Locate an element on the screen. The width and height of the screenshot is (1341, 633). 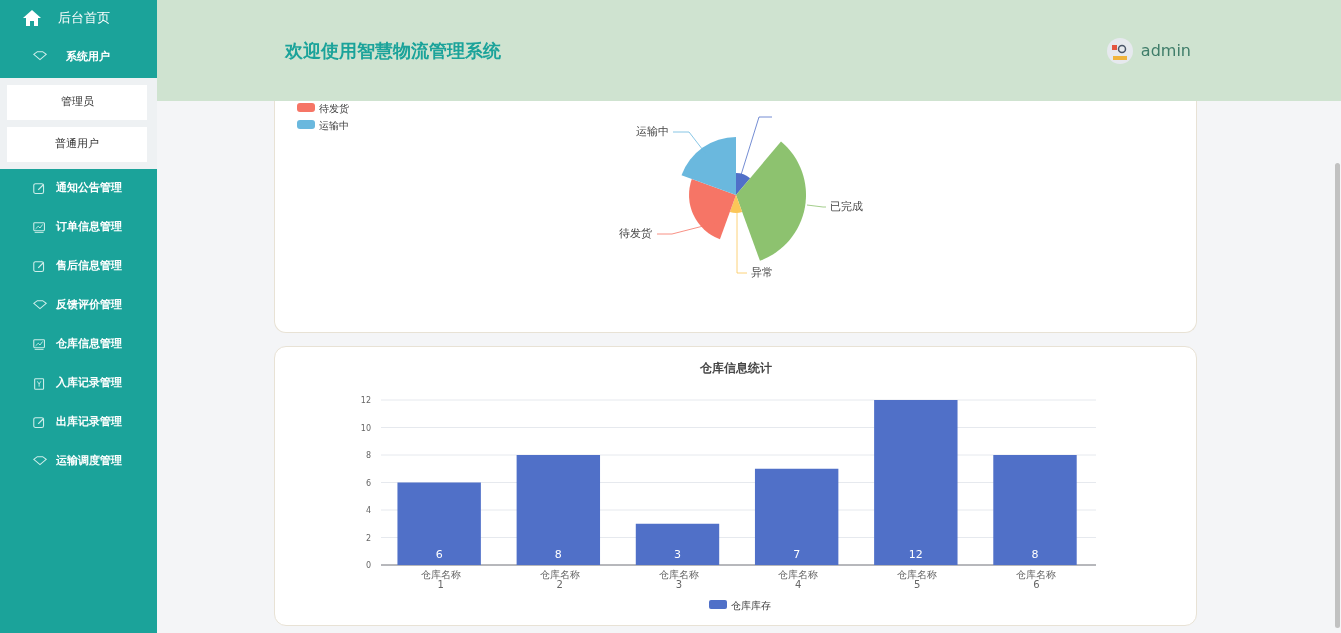
menu-item: 通知公告管理 is located at coordinates (78, 188).